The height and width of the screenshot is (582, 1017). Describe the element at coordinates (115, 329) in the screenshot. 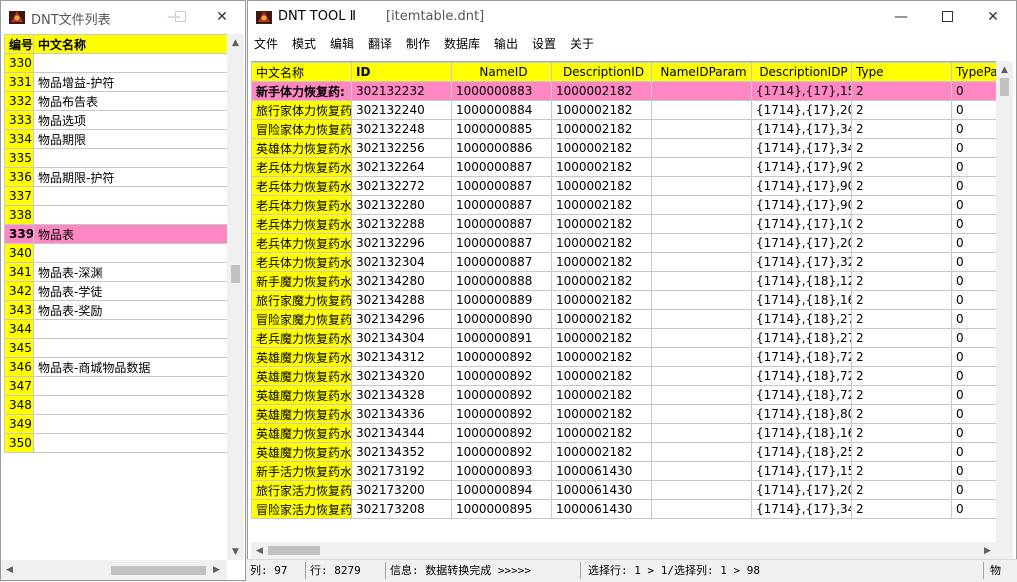

I see `file-list-row: 344` at that location.